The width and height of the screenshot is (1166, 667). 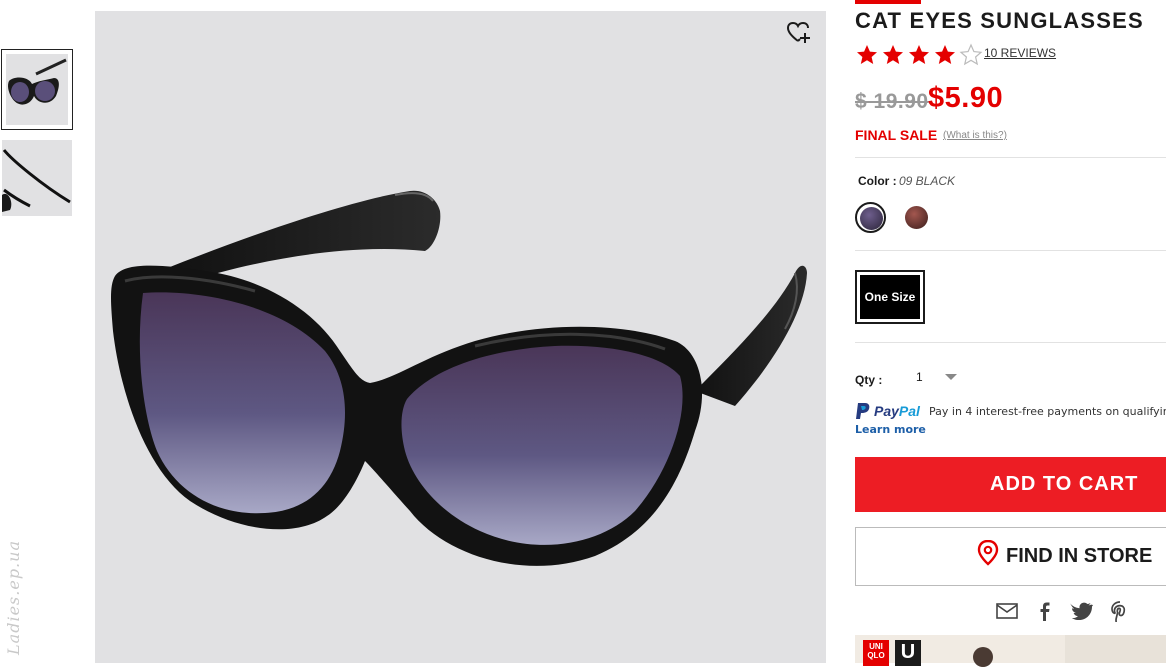 I want to click on wishlist-heart-icon, so click(x=799, y=33).